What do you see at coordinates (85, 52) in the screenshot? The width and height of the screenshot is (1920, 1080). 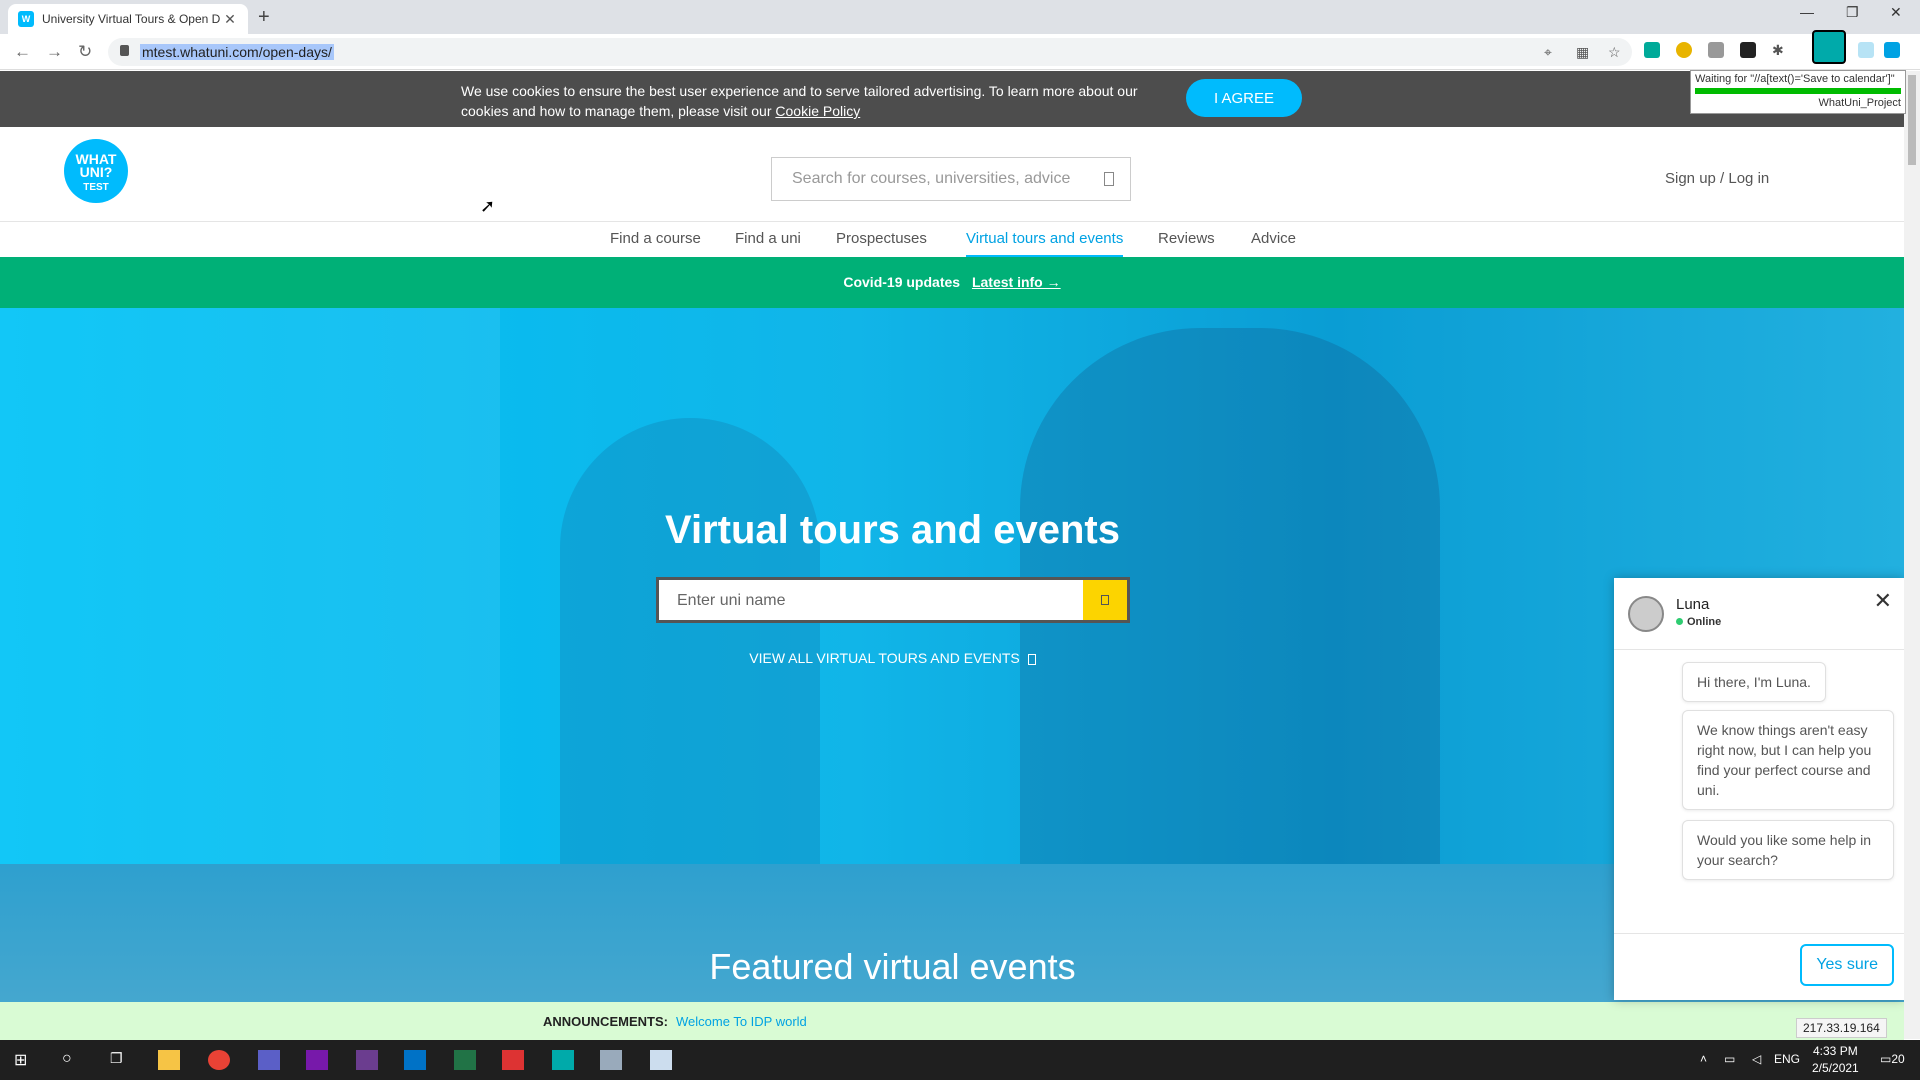 I see `reload-icon: ↻` at bounding box center [85, 52].